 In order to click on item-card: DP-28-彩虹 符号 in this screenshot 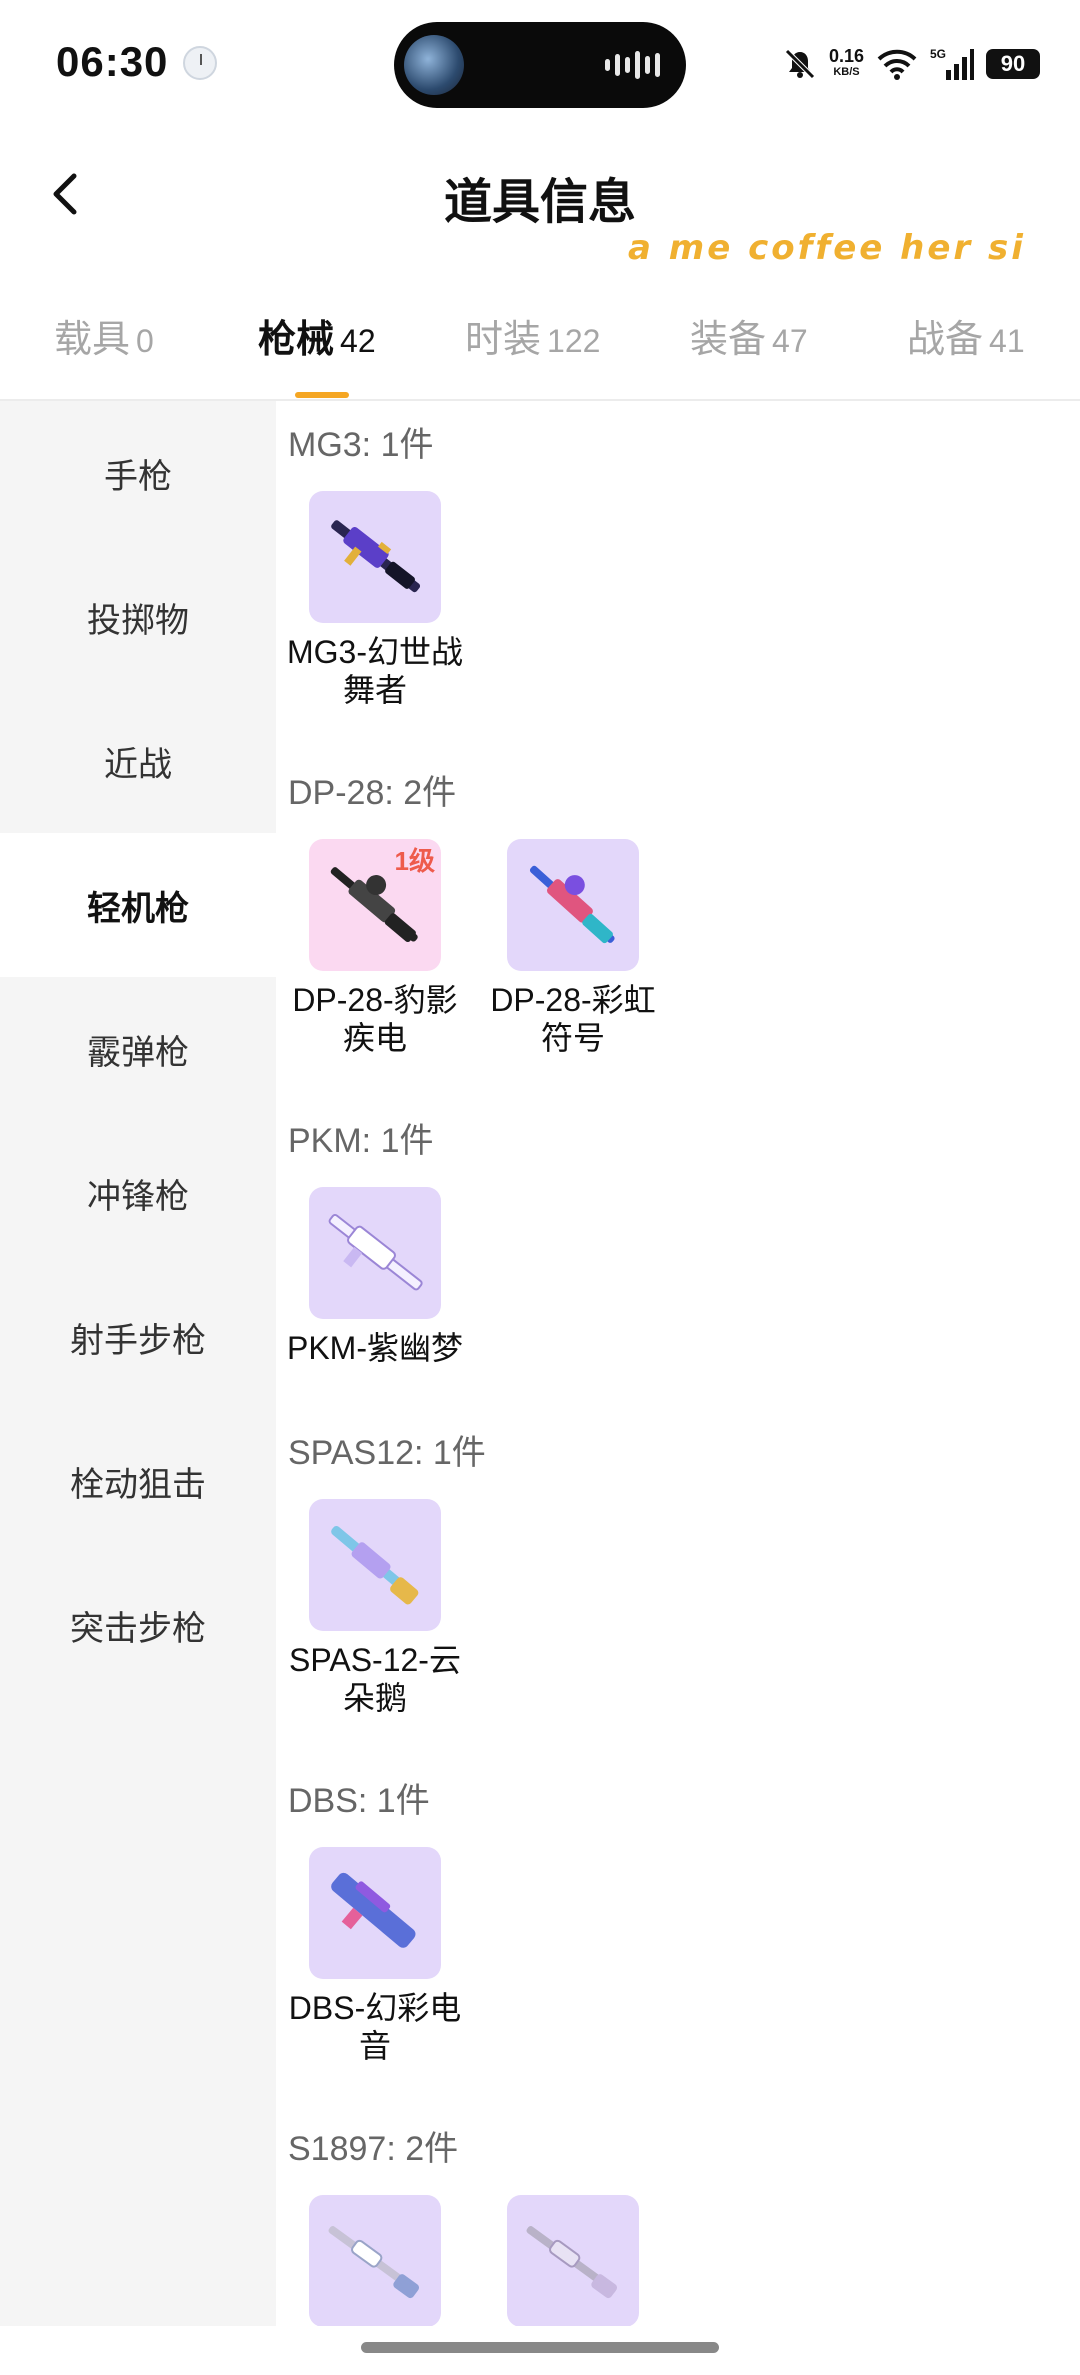, I will do `click(573, 948)`.